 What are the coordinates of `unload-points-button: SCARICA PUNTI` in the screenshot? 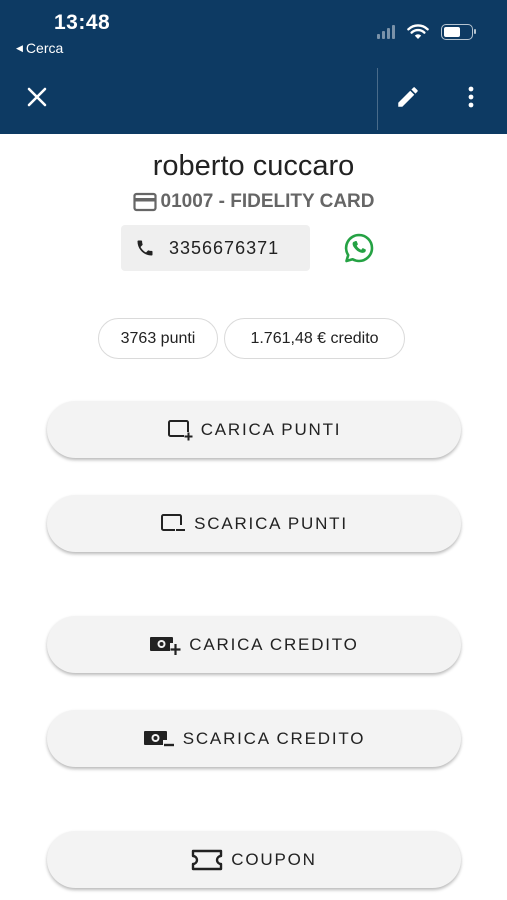 It's located at (254, 523).